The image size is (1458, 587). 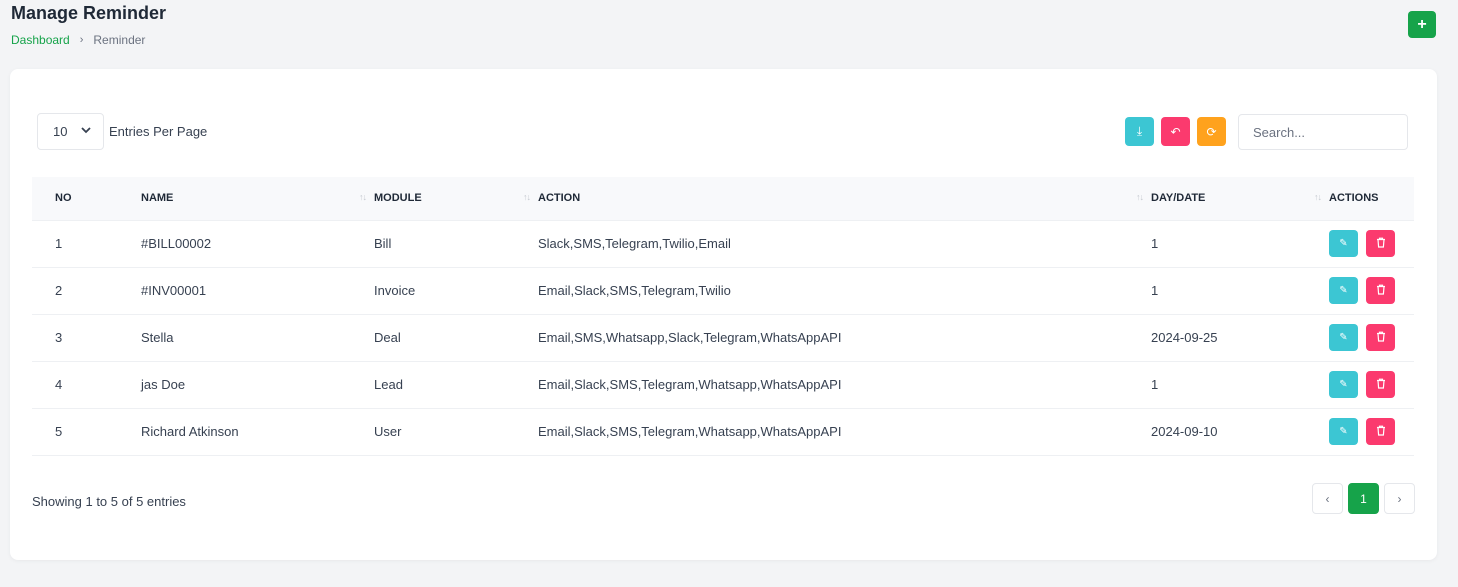 I want to click on cell-module: Deal, so click(x=456, y=337).